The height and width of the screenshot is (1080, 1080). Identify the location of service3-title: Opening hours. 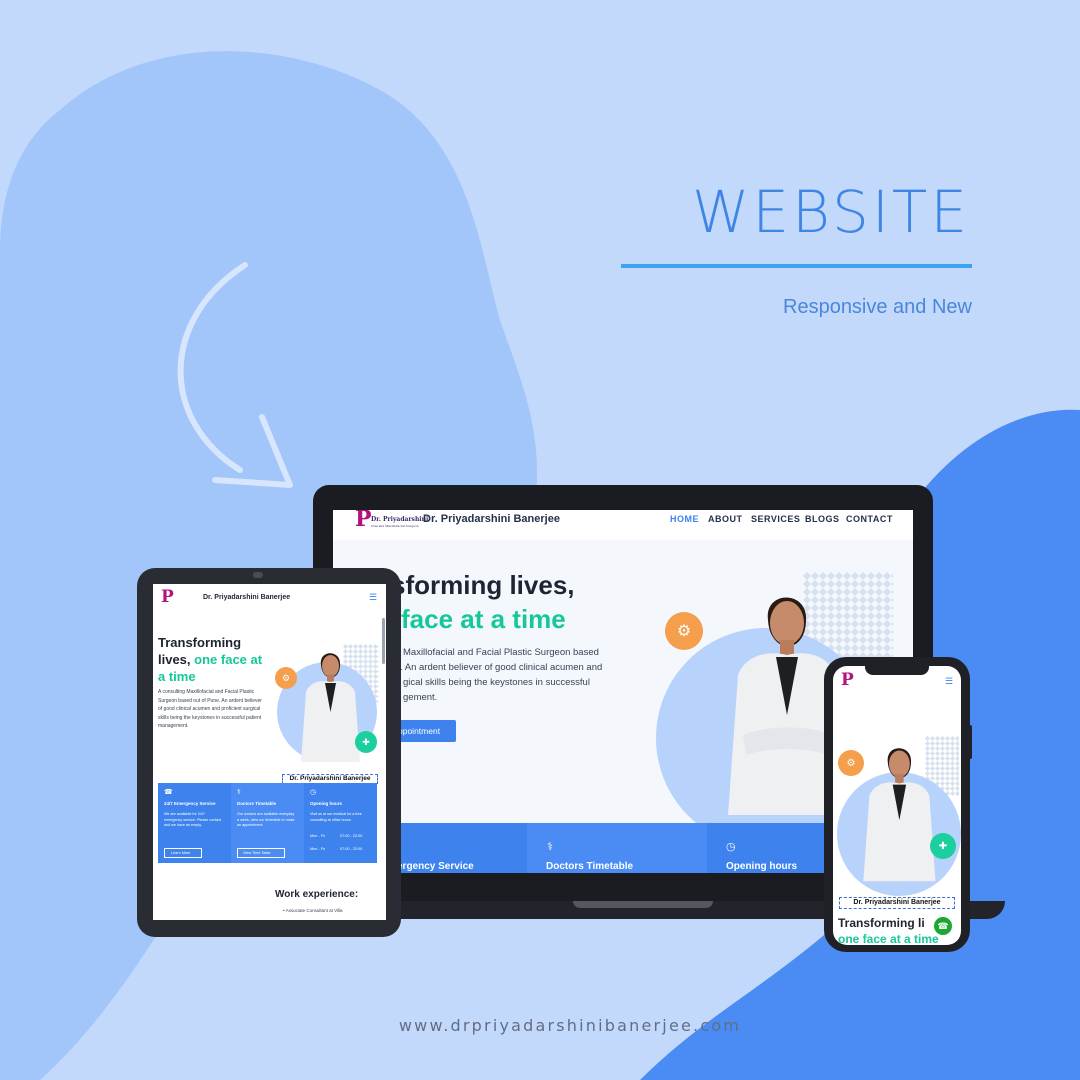
(326, 803).